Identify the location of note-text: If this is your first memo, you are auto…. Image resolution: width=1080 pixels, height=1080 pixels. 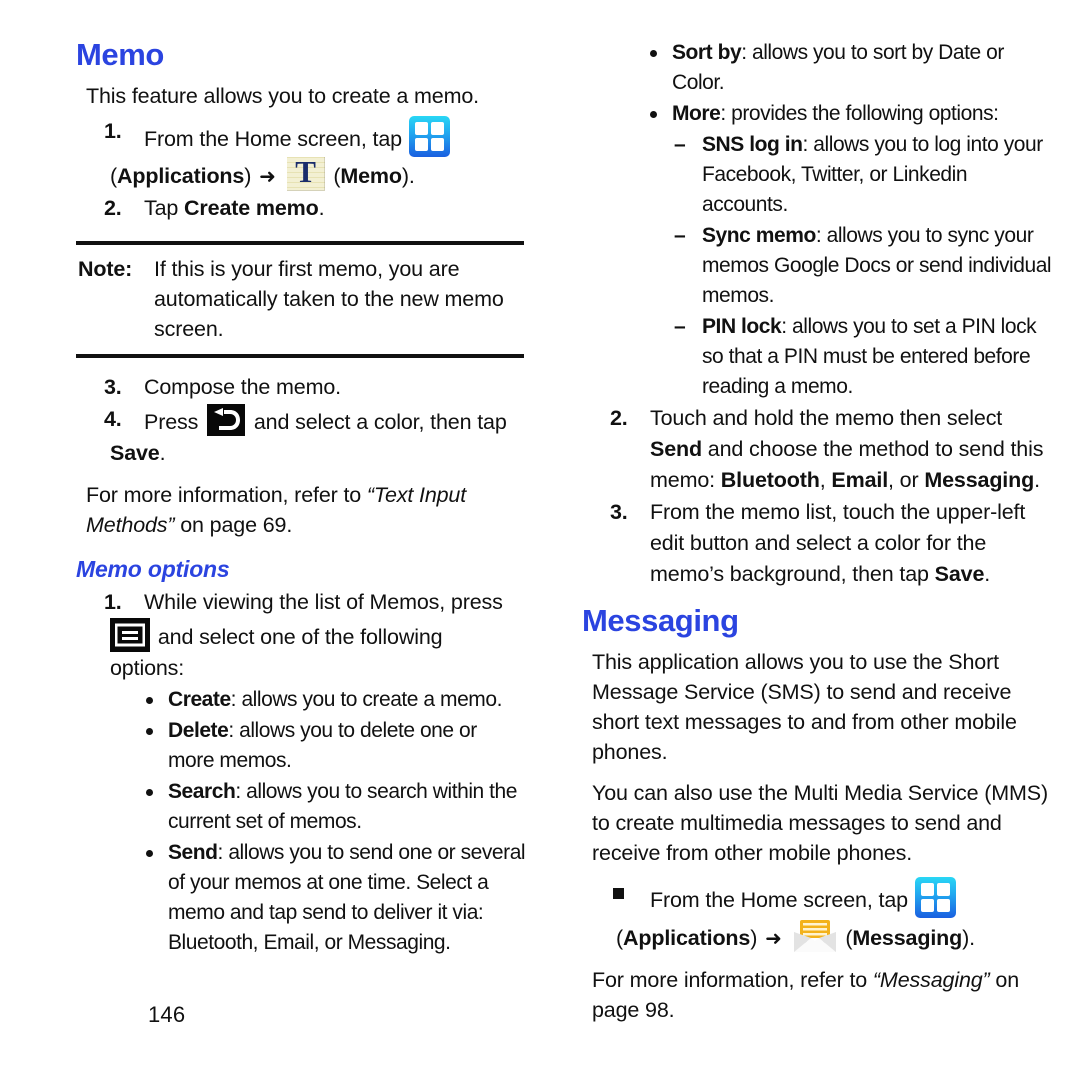
(329, 299).